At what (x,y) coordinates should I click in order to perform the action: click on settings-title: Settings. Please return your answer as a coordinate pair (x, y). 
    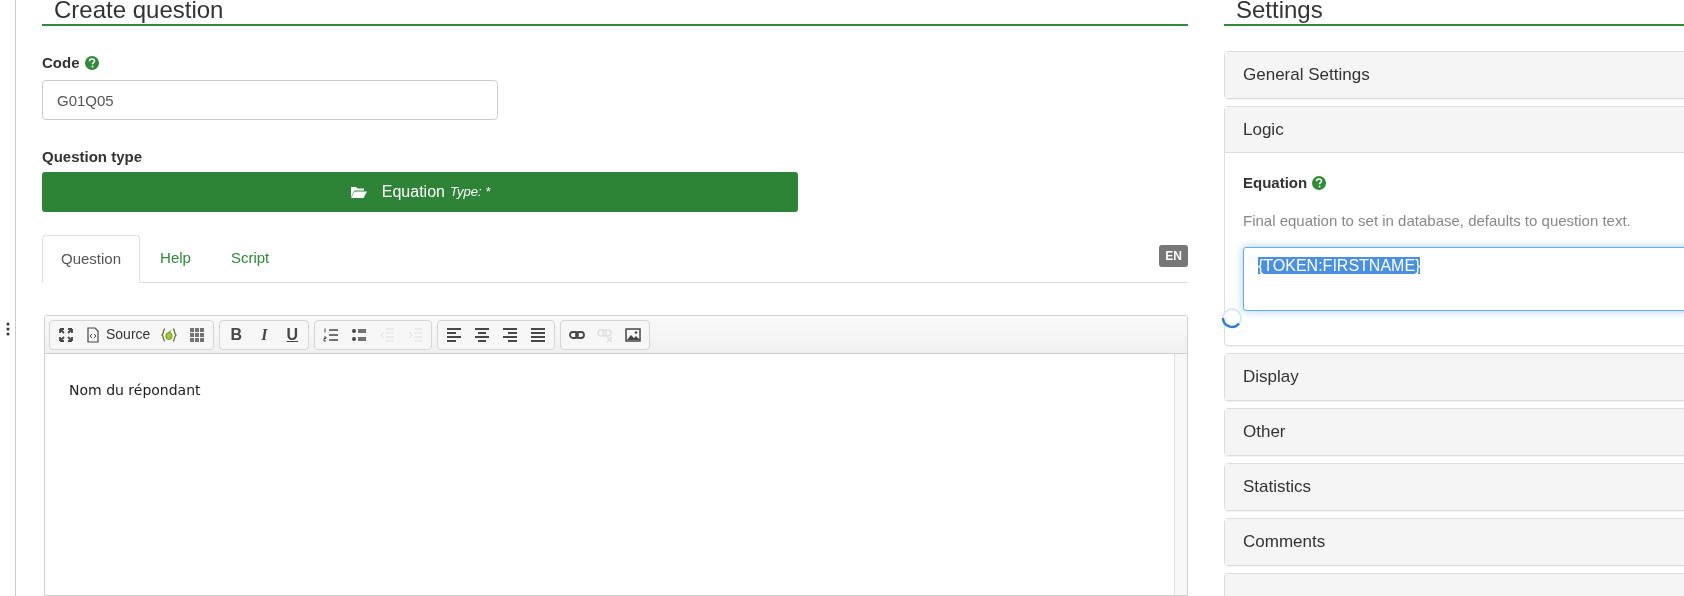
    Looking at the image, I should click on (1279, 12).